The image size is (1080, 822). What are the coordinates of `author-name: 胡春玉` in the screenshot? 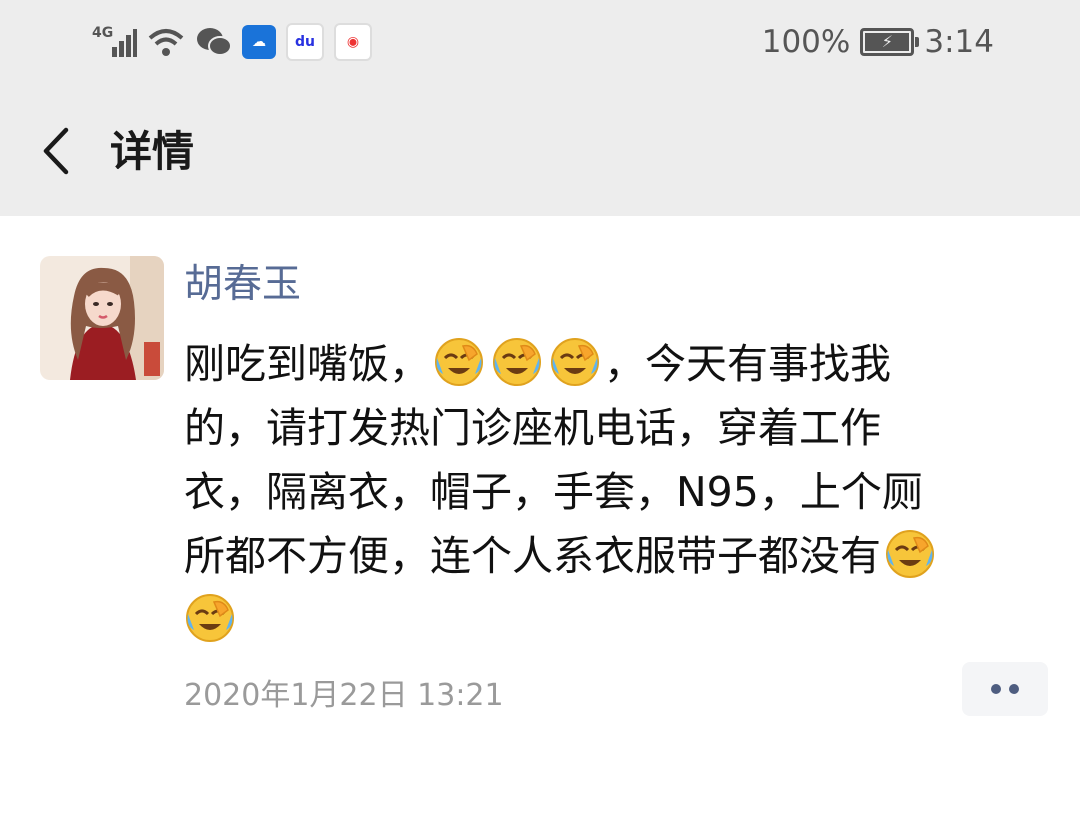 It's located at (242, 285).